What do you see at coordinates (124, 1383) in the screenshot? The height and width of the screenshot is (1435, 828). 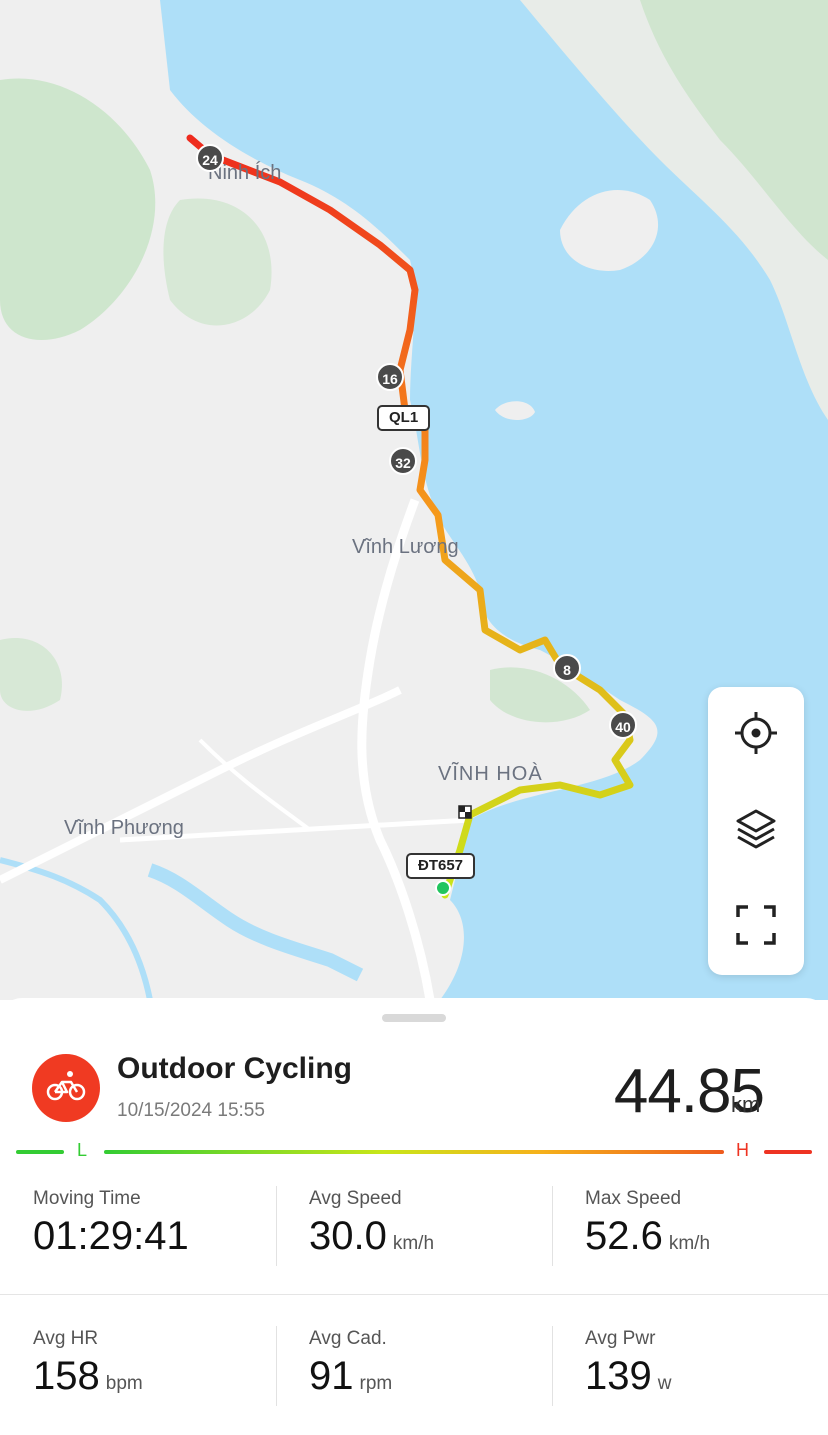 I see `metric-unit: bpm` at bounding box center [124, 1383].